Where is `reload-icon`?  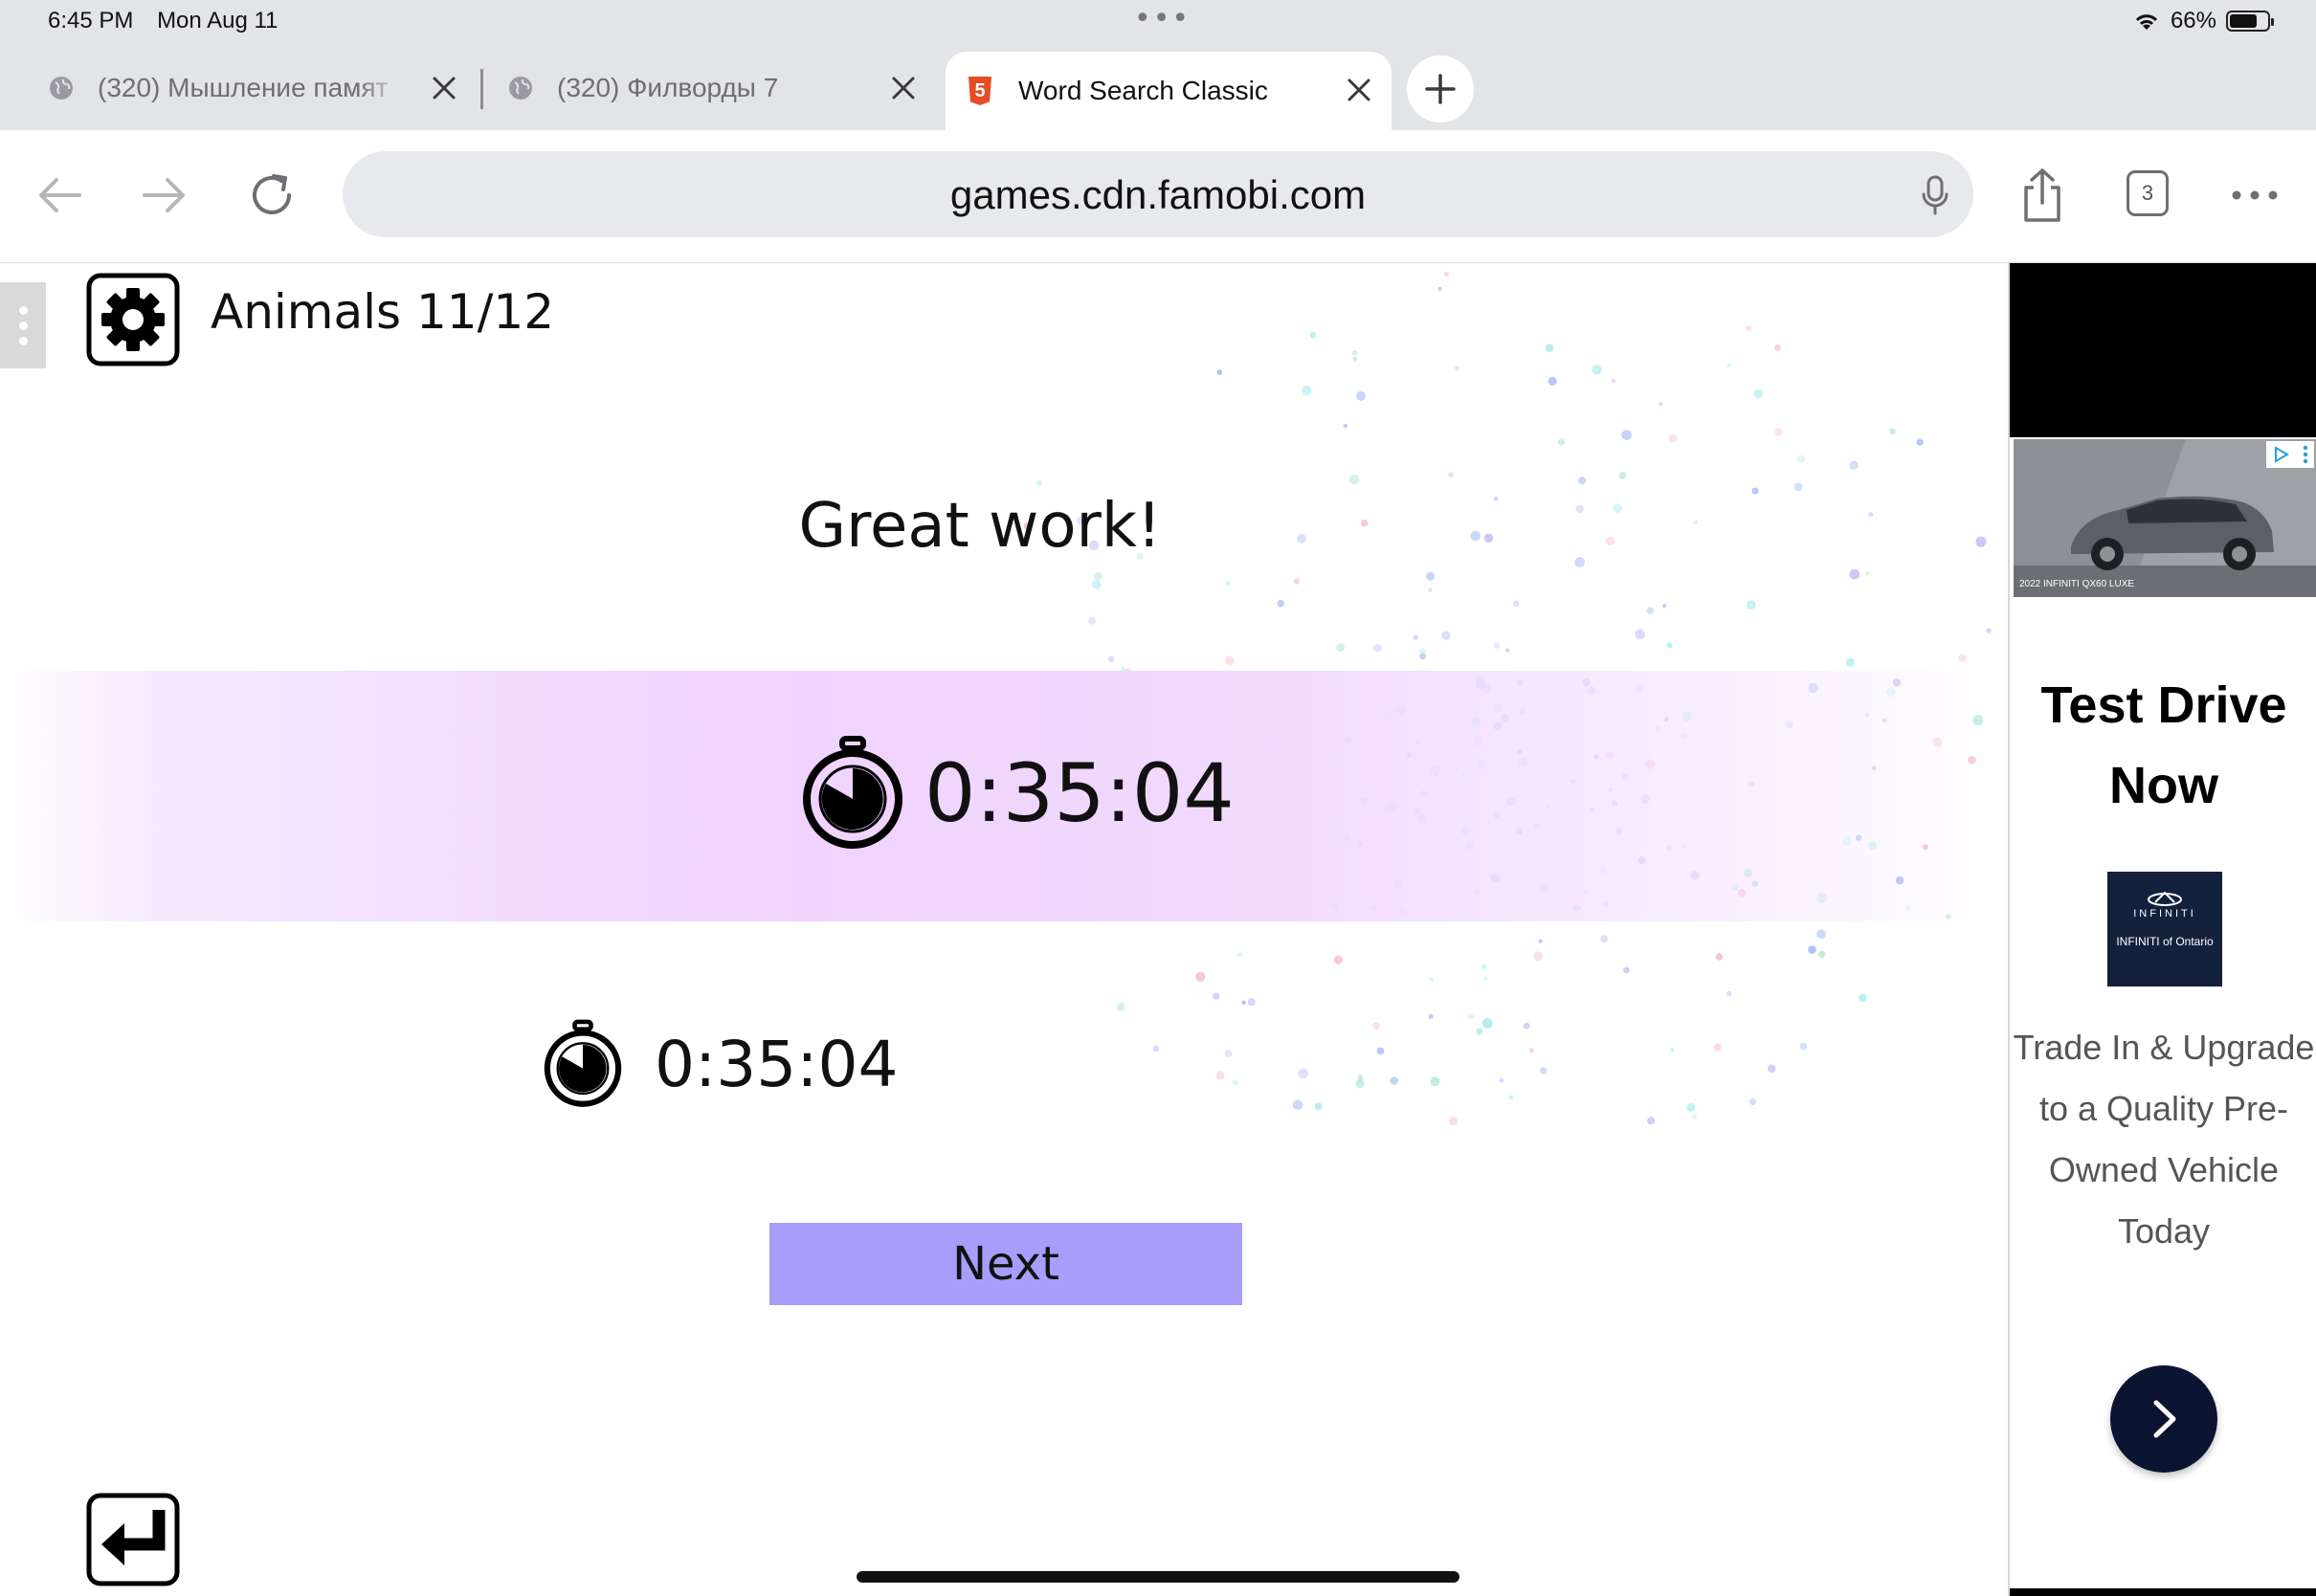
reload-icon is located at coordinates (272, 194).